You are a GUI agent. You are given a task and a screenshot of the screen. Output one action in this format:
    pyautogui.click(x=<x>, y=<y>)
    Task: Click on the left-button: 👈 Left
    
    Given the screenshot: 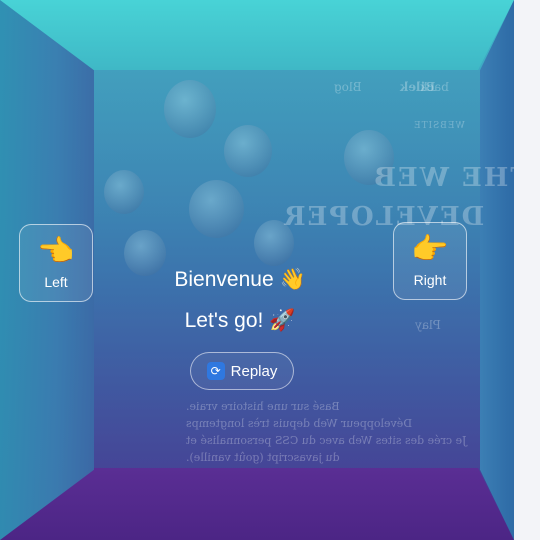 What is the action you would take?
    pyautogui.click(x=56, y=263)
    